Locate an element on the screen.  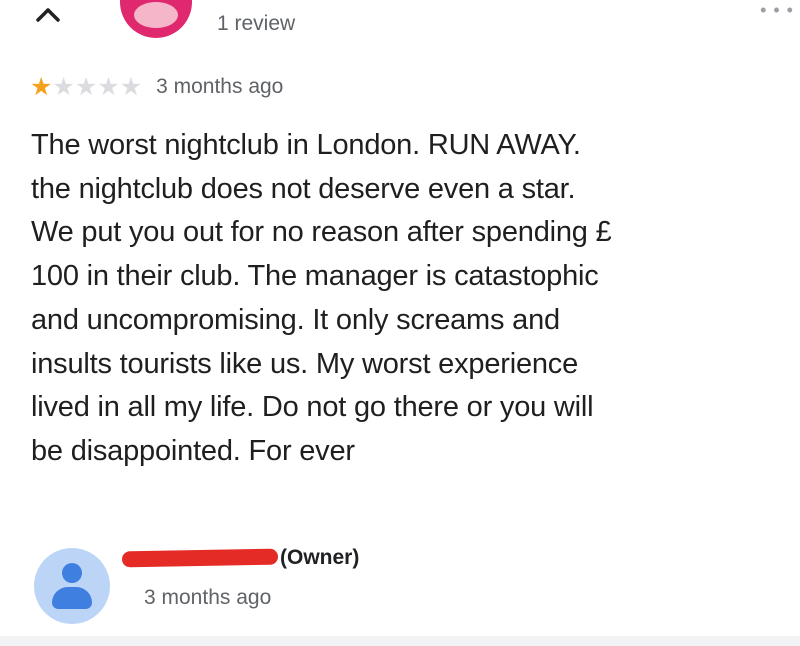
chevron-up-icon is located at coordinates (50, 14).